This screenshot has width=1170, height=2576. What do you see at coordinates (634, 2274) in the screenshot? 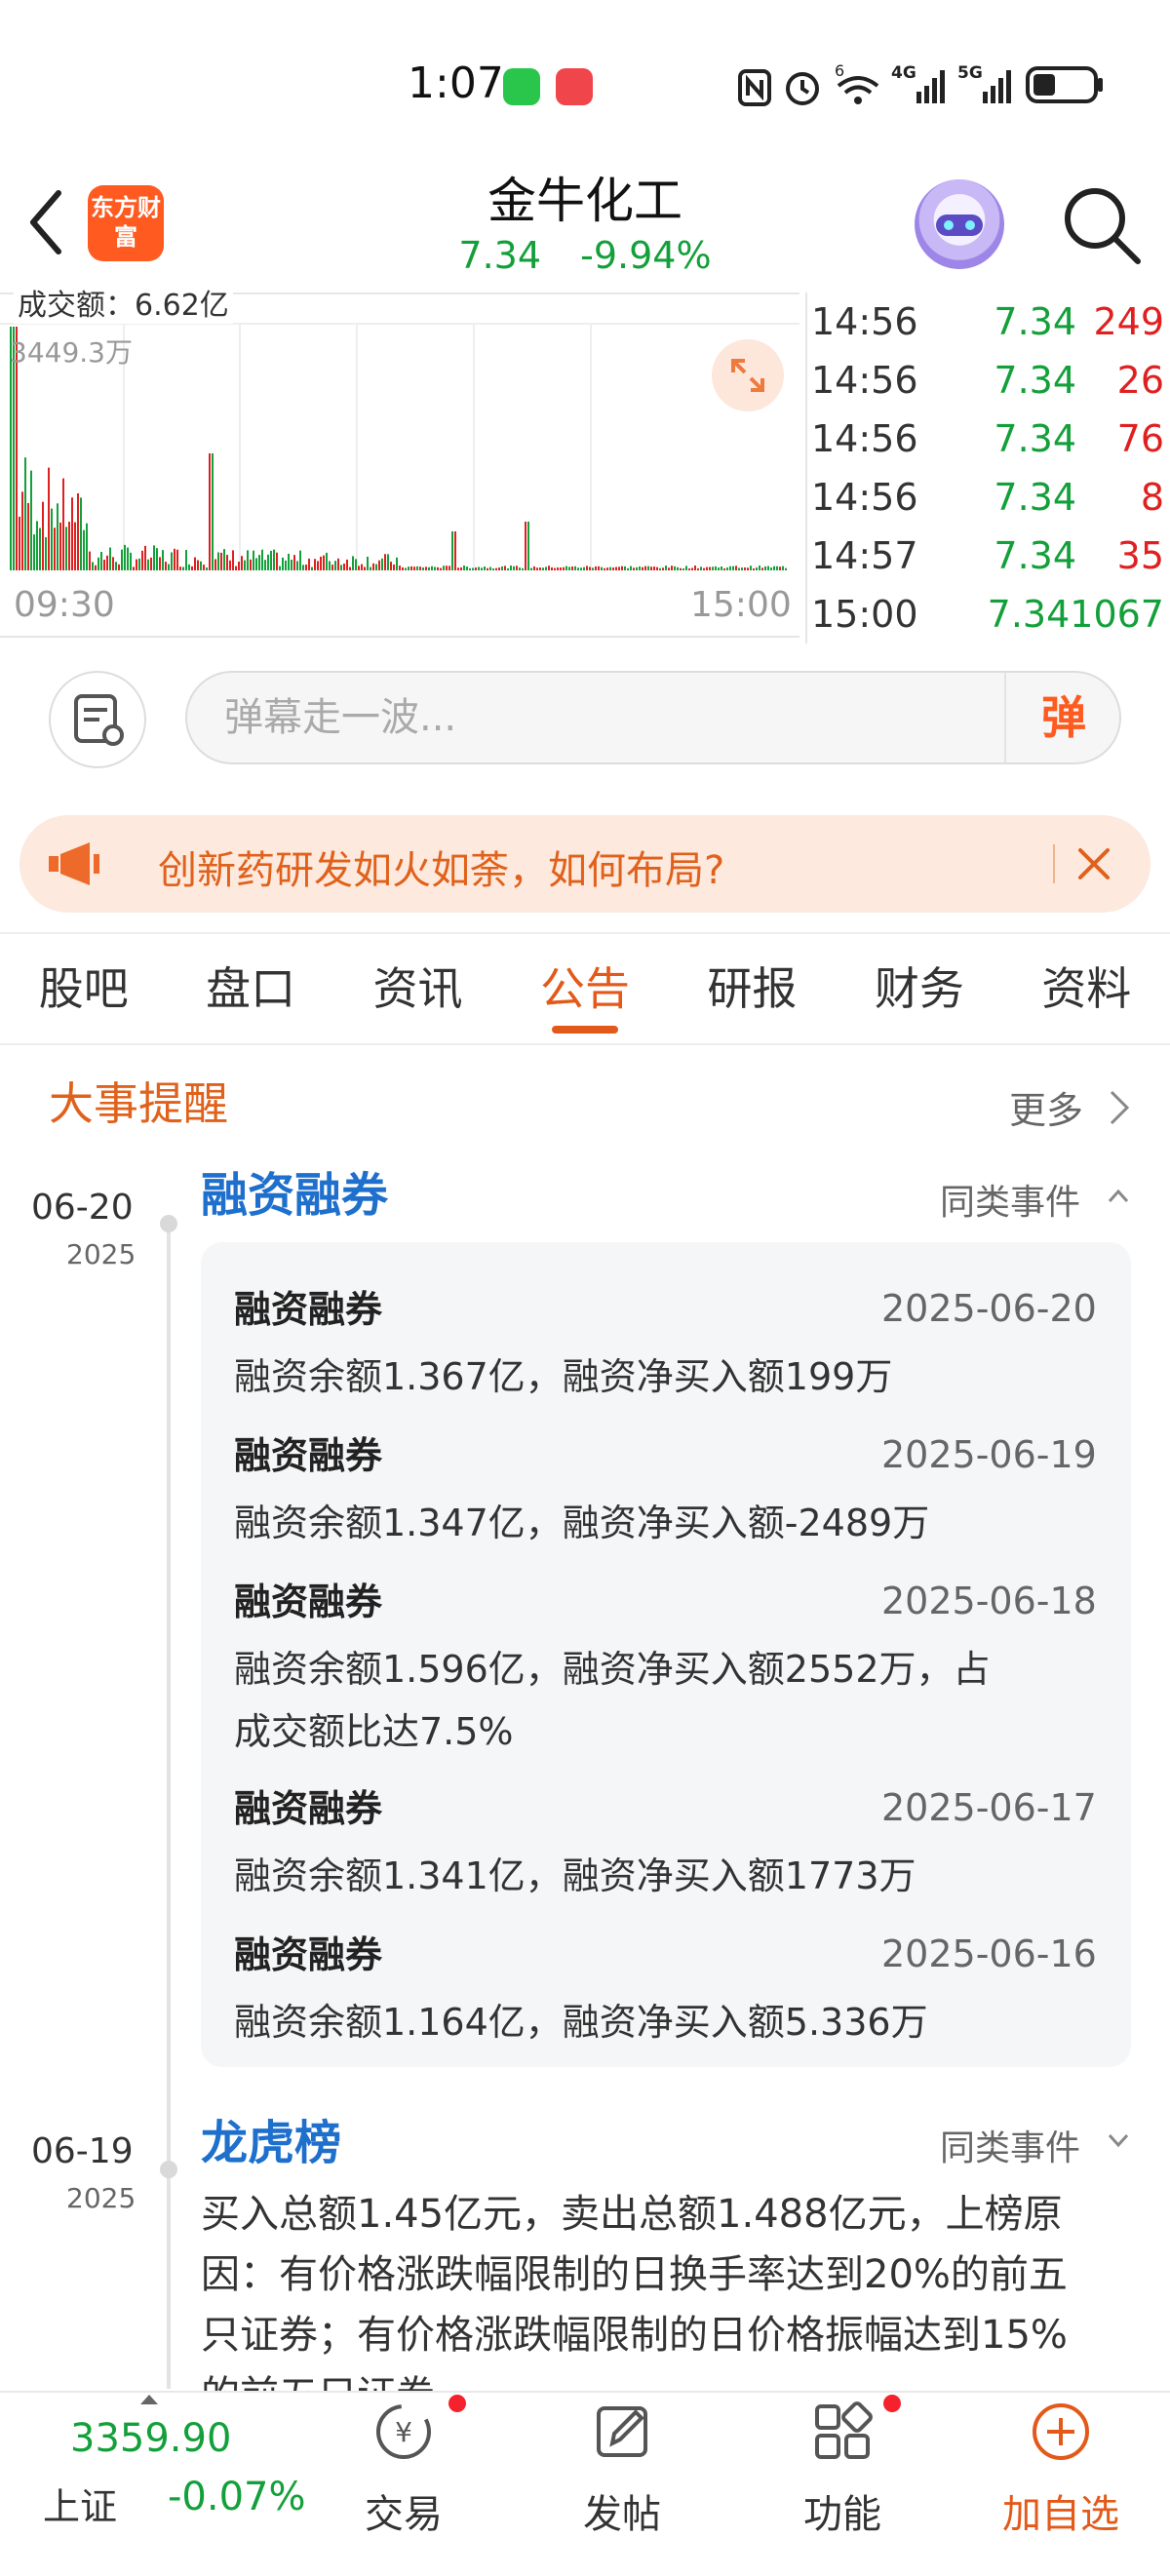
I see `desc-line: 因：有价格涨跌幅限制的日换手率达到20%的前五` at bounding box center [634, 2274].